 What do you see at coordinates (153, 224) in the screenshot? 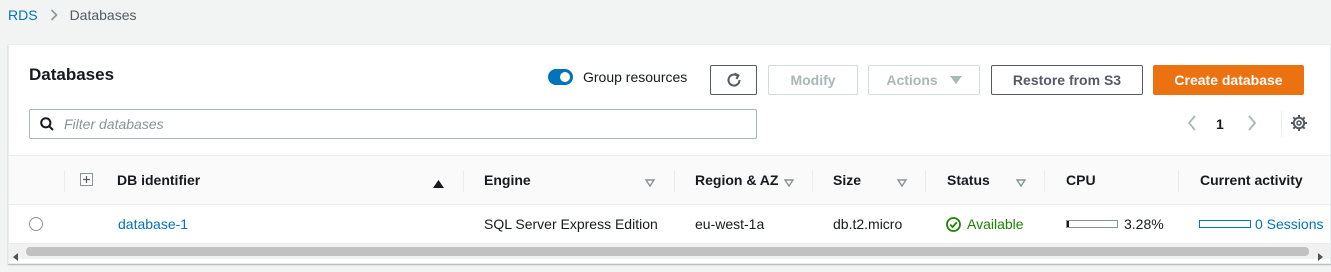
I see `db-identifier-link: database-1` at bounding box center [153, 224].